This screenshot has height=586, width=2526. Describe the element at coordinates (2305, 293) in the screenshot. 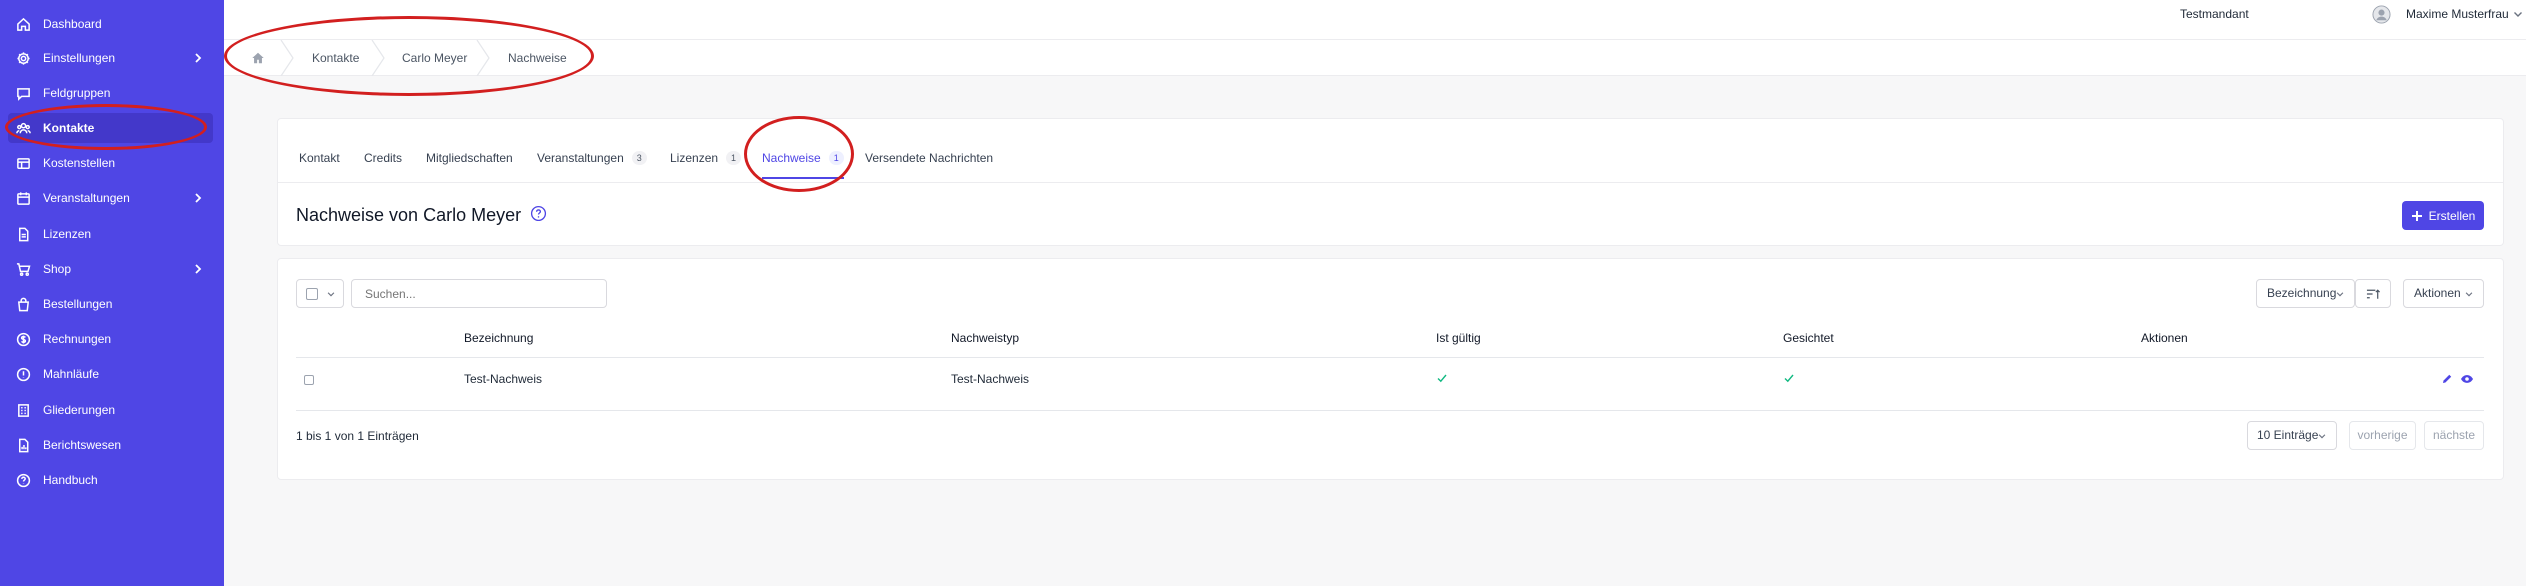

I see `sort-field-select: Bezeichnung` at that location.